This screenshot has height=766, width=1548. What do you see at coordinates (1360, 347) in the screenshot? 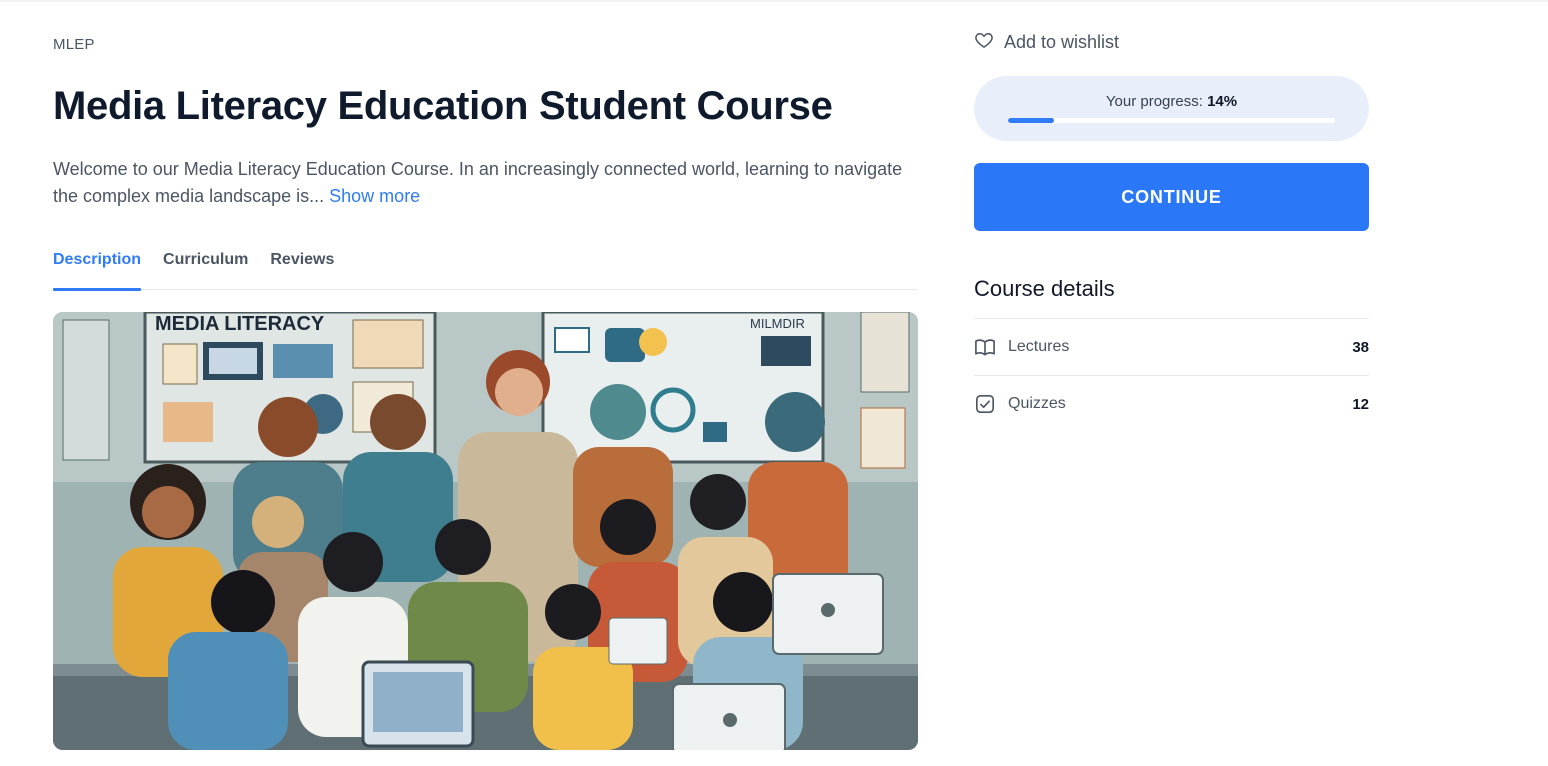
I see `detail-count: 38` at bounding box center [1360, 347].